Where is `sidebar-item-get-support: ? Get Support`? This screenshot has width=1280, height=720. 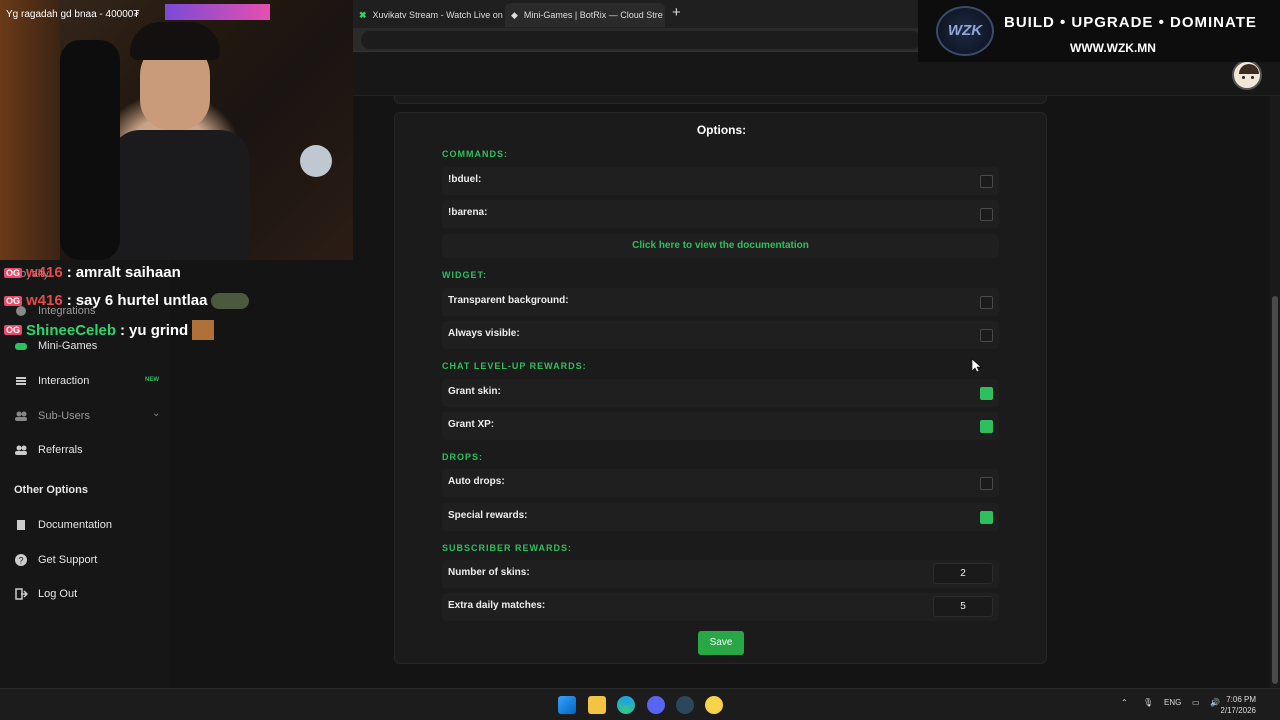 sidebar-item-get-support: ? Get Support is located at coordinates (55, 560).